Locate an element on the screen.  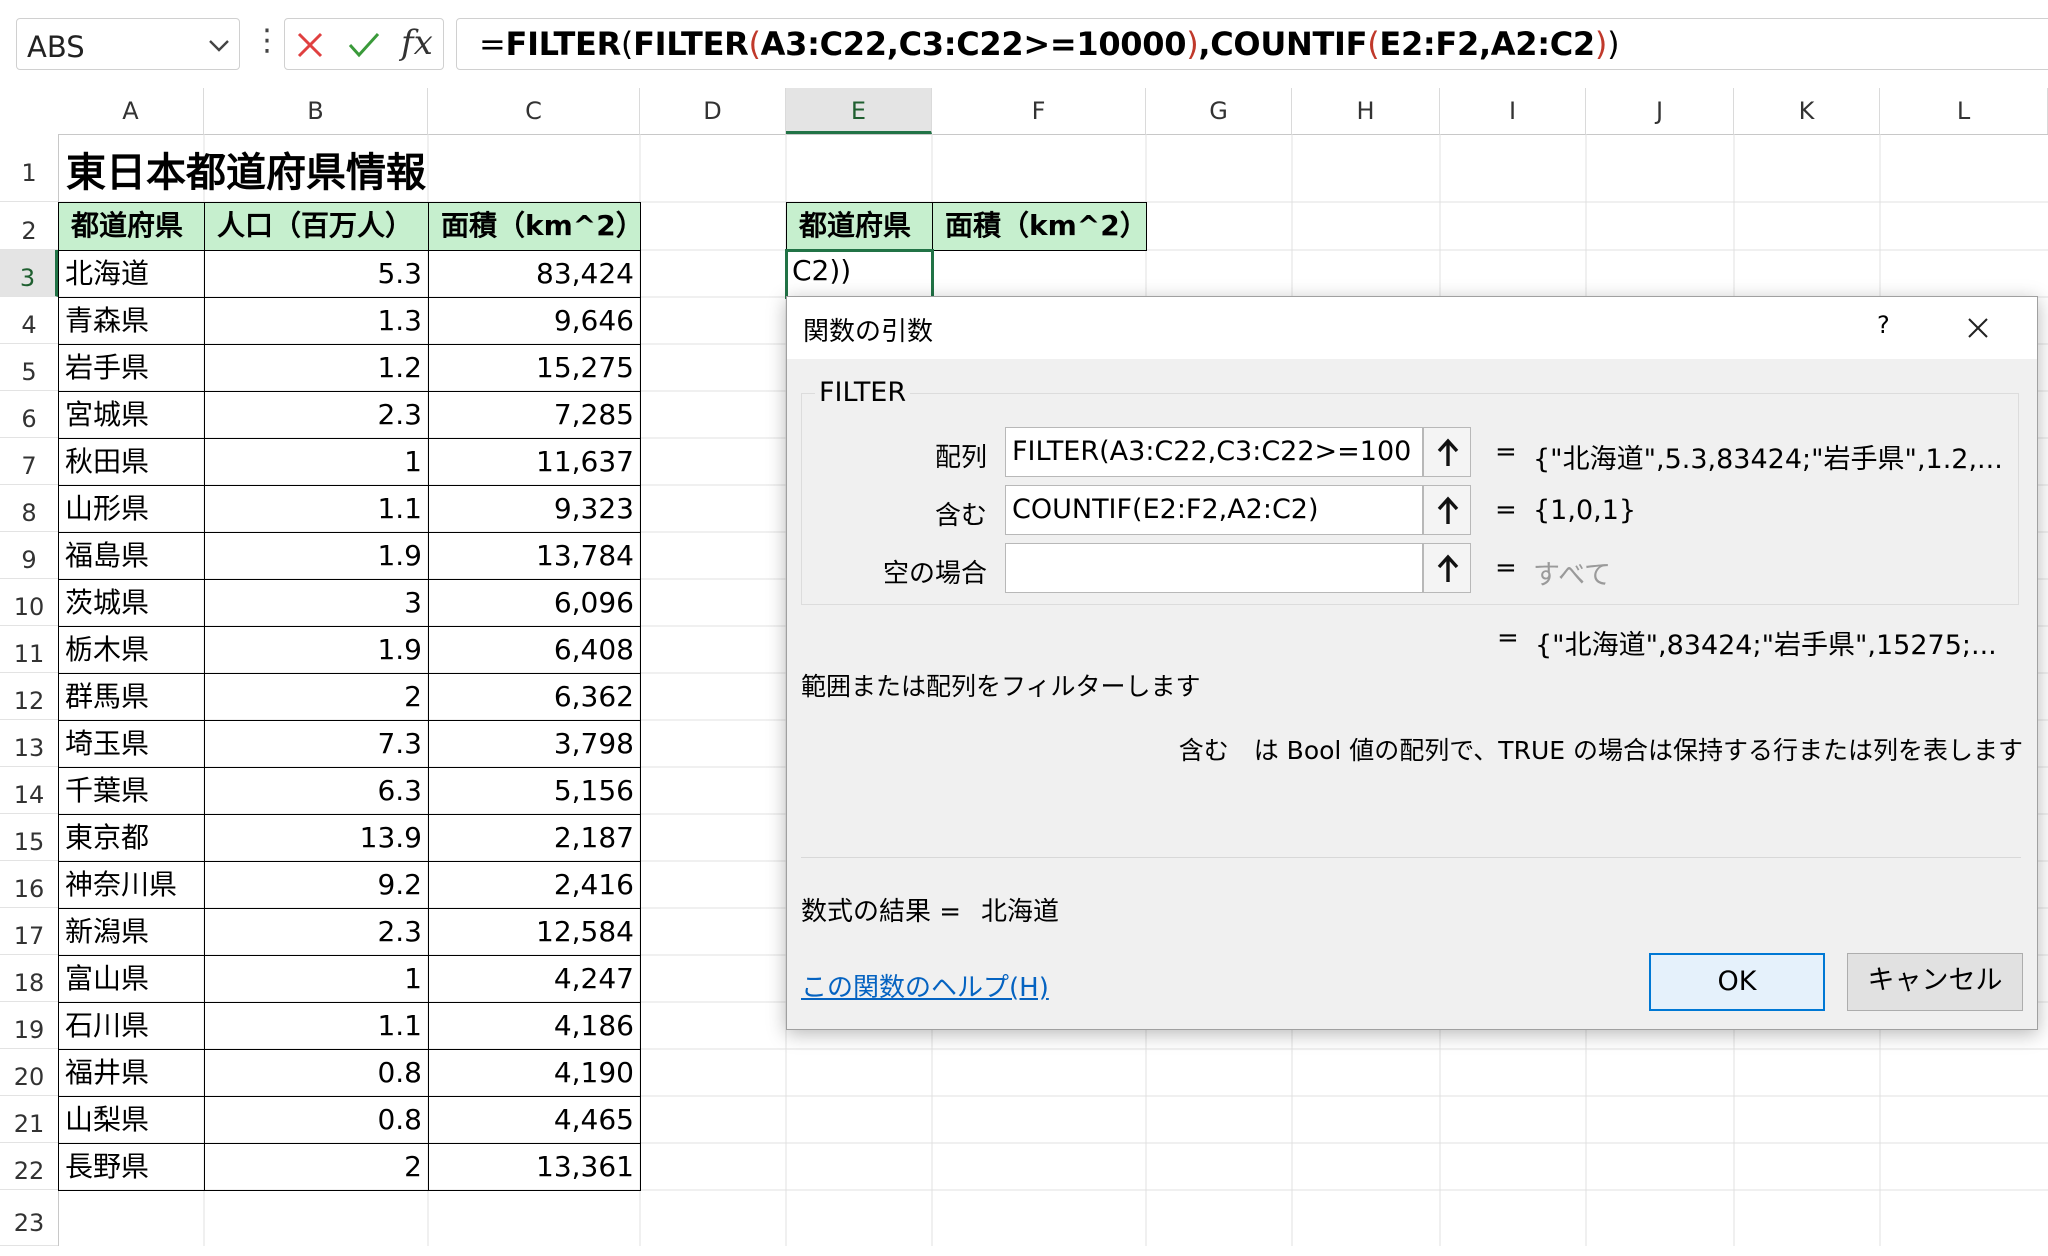
row-header-8: 8 is located at coordinates (29, 508).